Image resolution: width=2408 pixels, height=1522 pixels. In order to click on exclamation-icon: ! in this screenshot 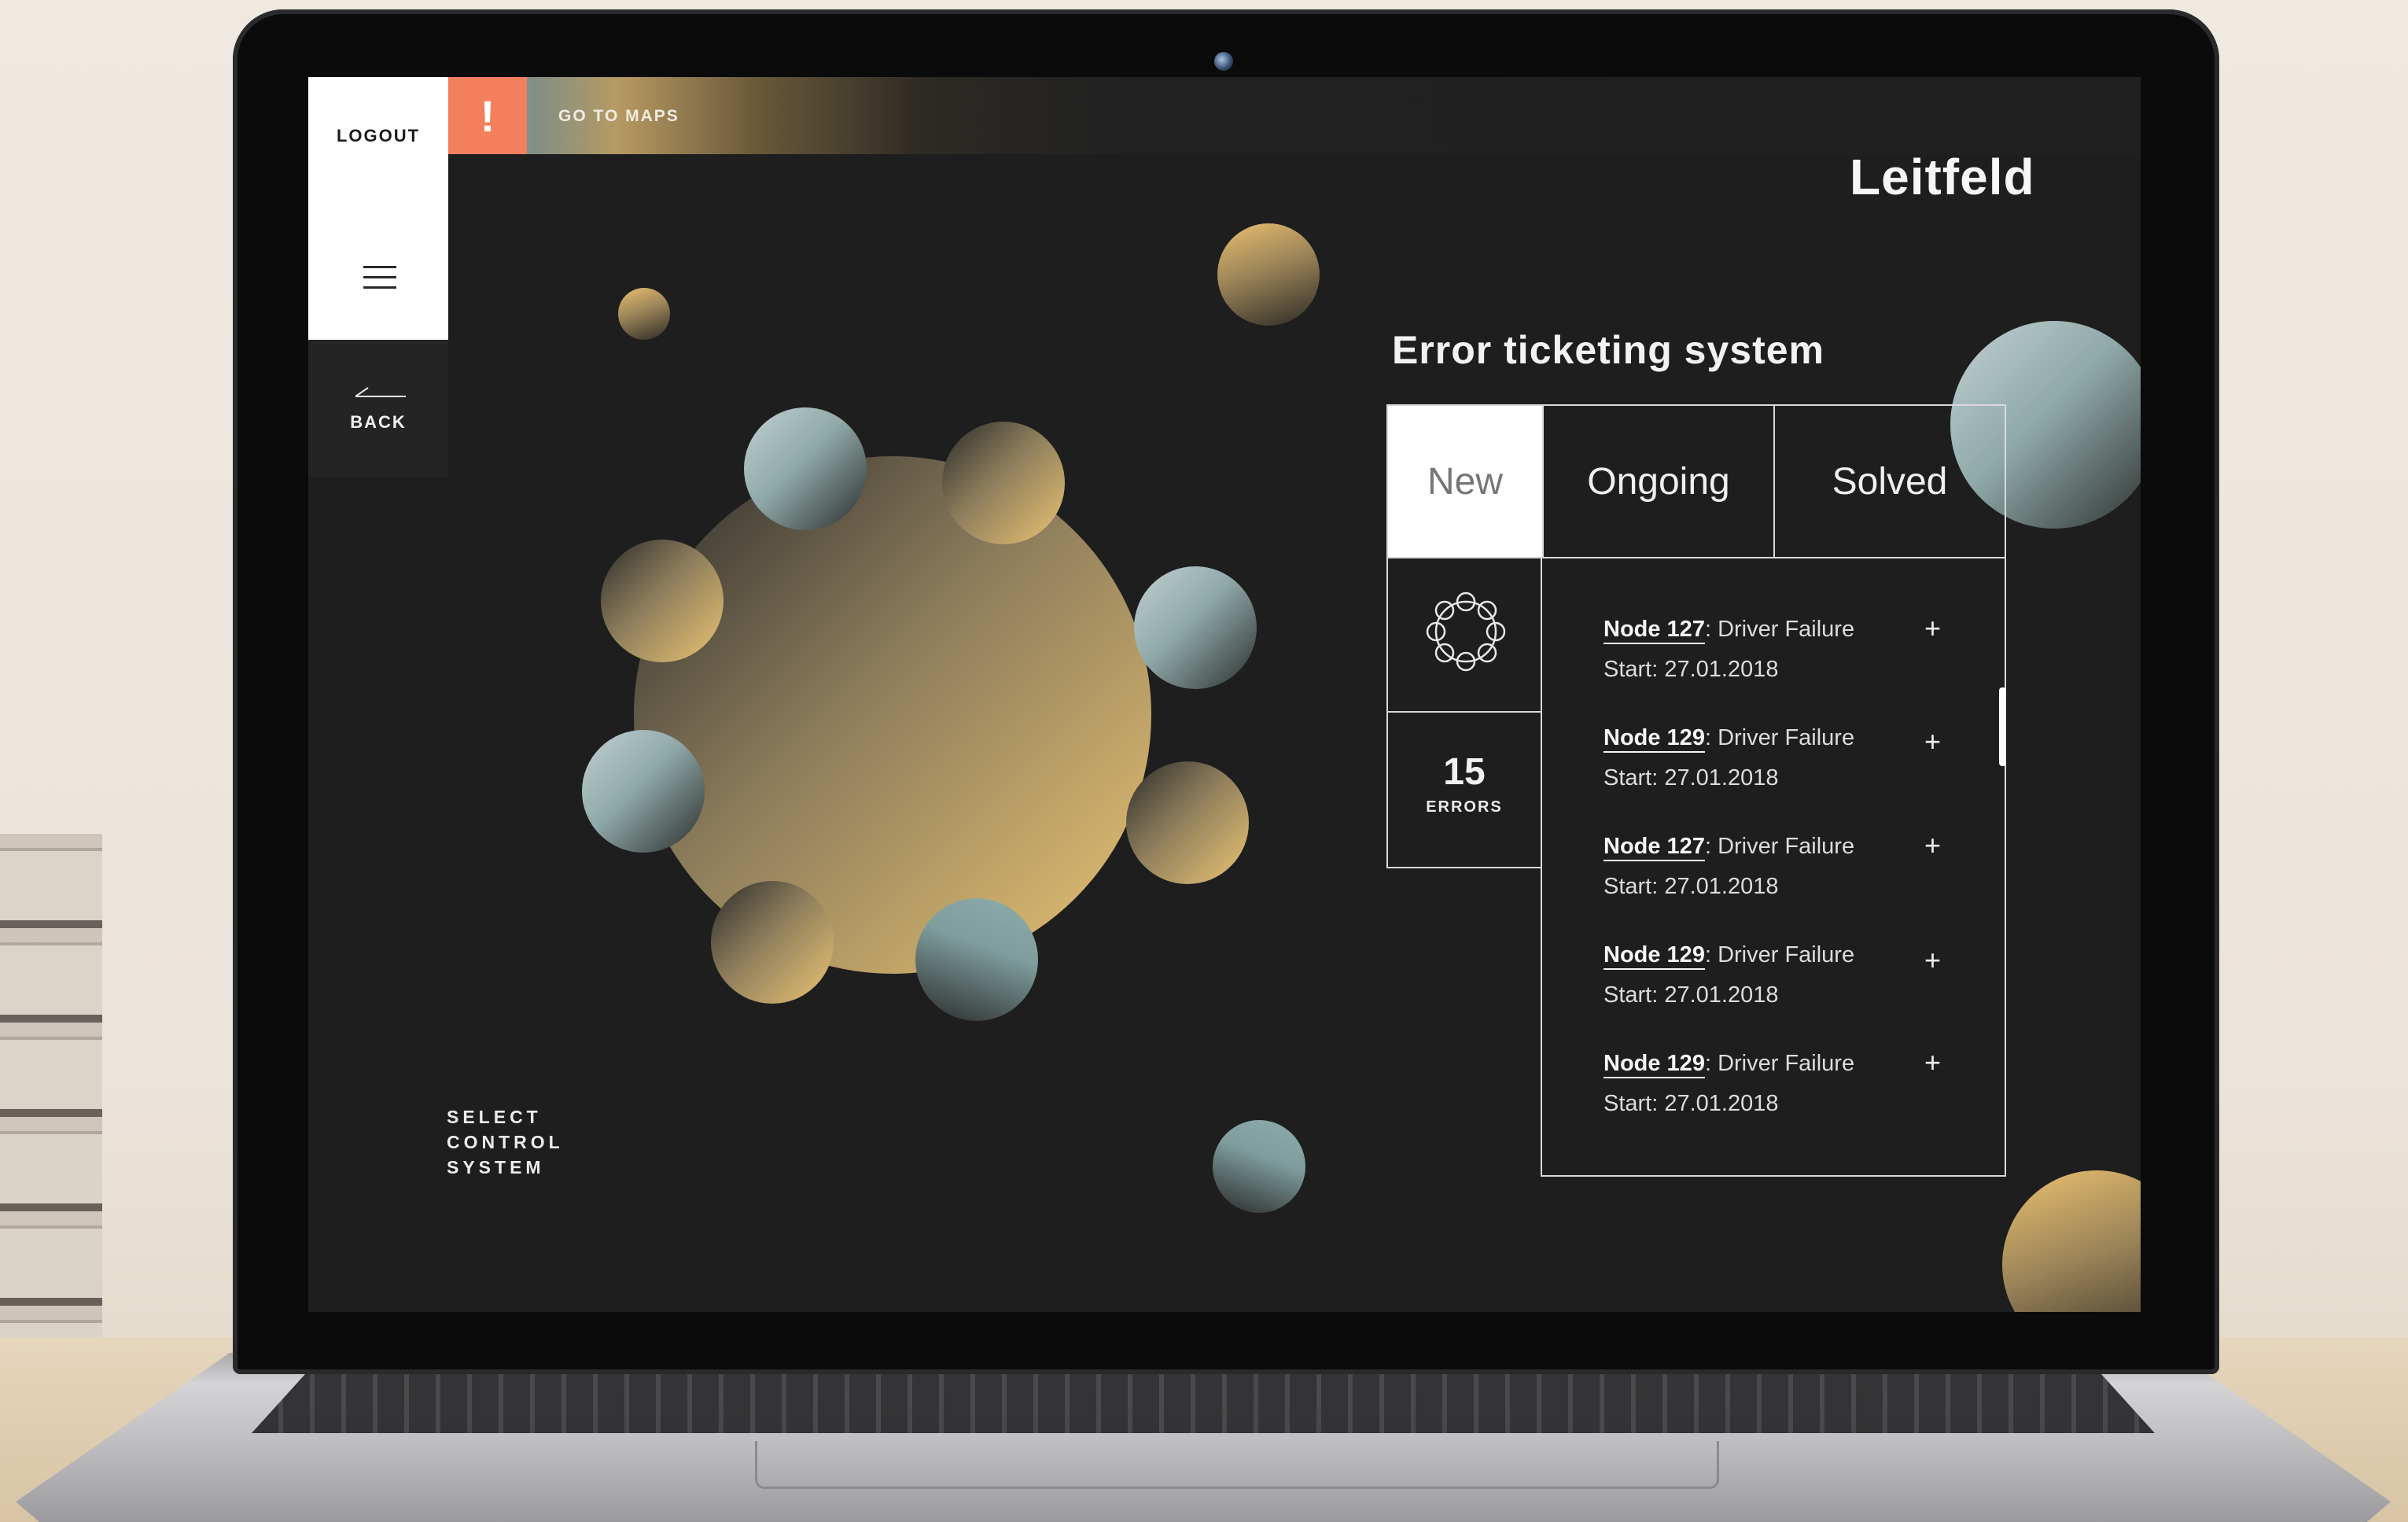, I will do `click(487, 116)`.